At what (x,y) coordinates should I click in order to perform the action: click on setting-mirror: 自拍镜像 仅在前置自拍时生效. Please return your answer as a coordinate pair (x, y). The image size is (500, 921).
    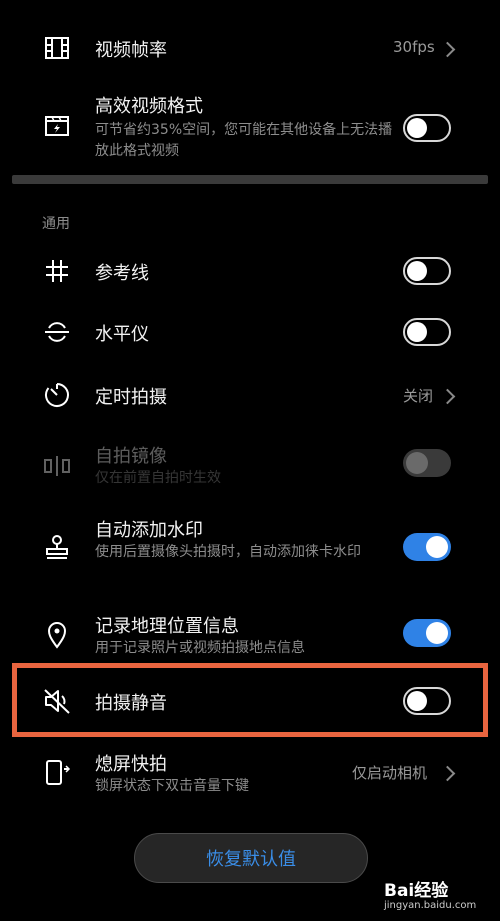
    Looking at the image, I should click on (250, 465).